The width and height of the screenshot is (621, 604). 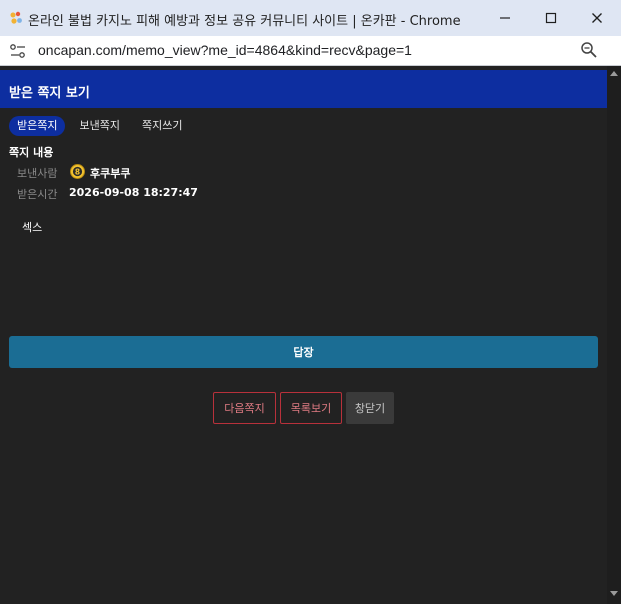 I want to click on memo-header: 받은 쪽지 보기, so click(x=303, y=89).